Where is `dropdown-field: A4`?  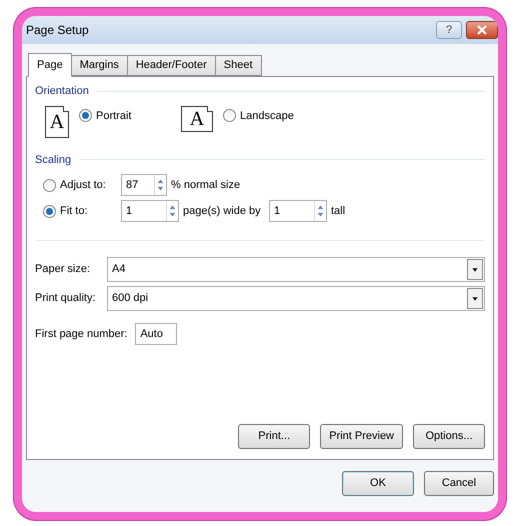 dropdown-field: A4 is located at coordinates (296, 269).